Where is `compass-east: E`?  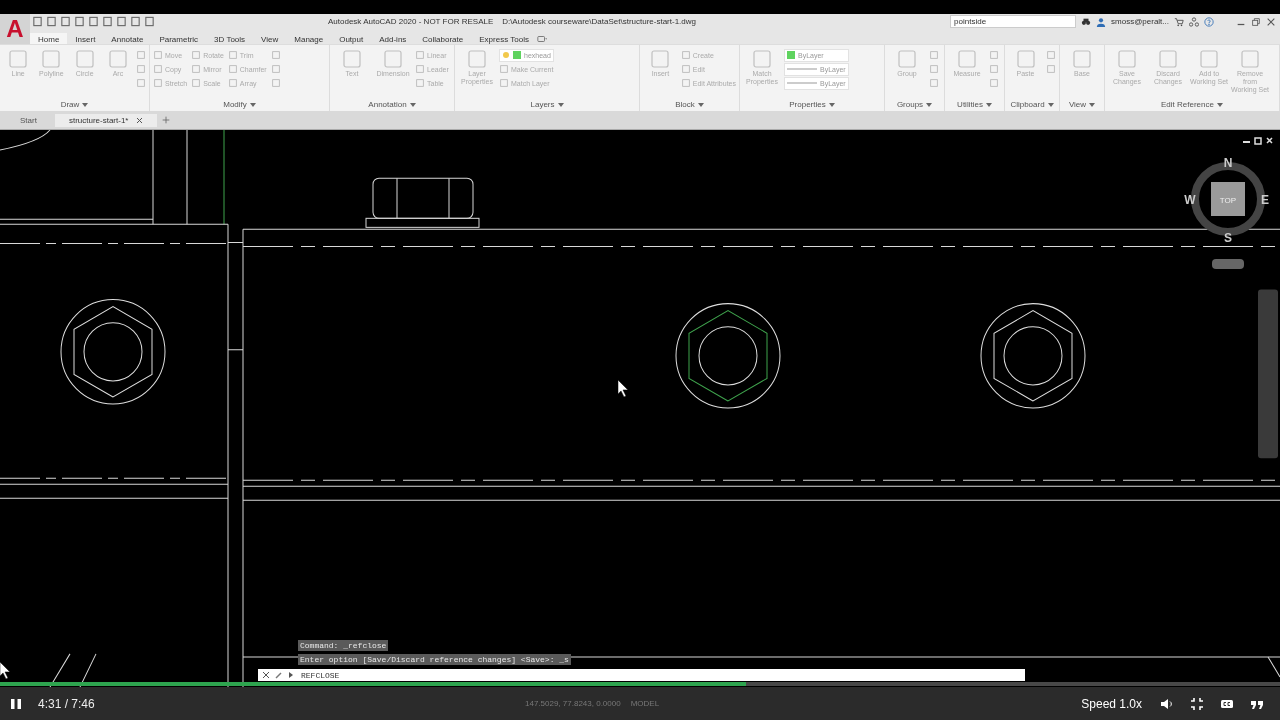 compass-east: E is located at coordinates (1265, 200).